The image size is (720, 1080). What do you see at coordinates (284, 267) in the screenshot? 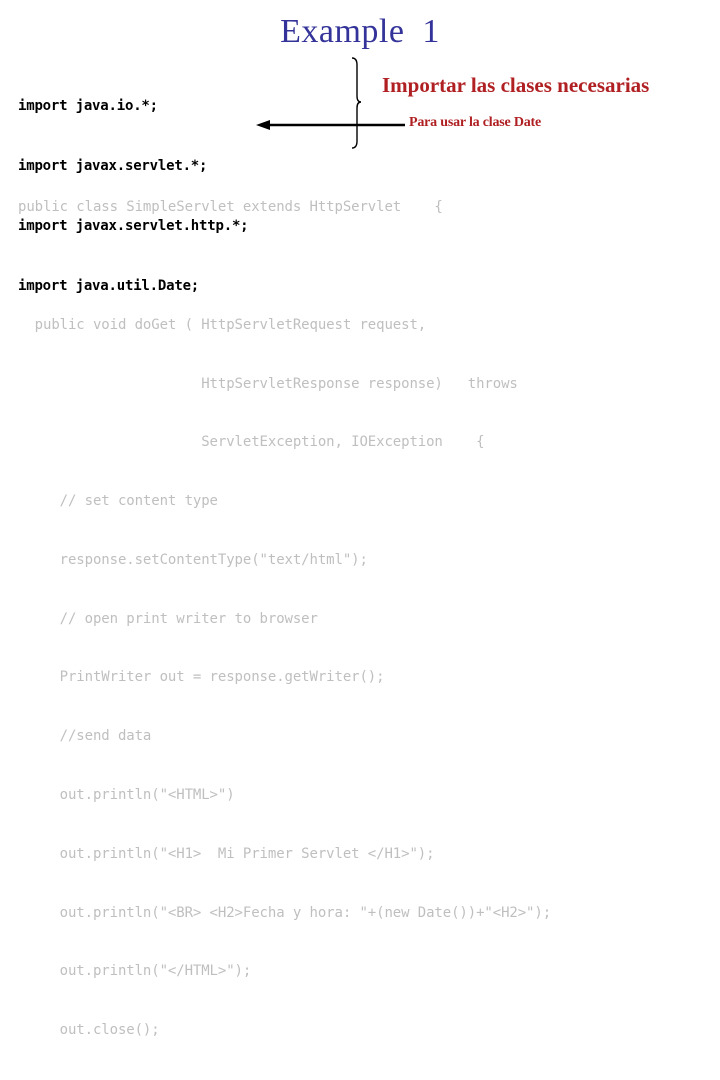
I see `code-line` at bounding box center [284, 267].